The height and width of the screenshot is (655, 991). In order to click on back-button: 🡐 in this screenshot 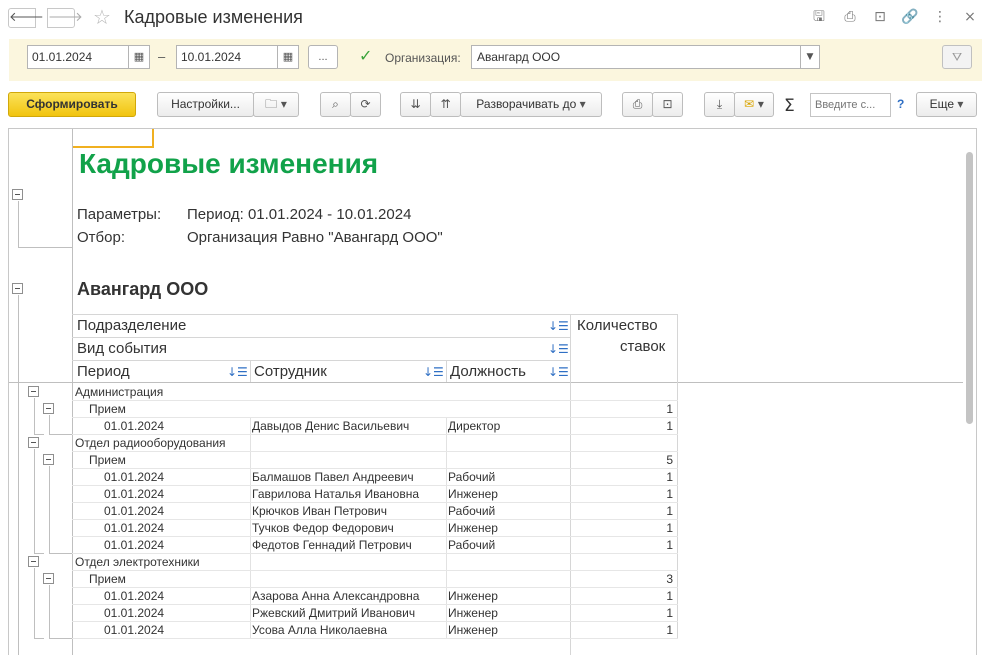, I will do `click(26, 18)`.